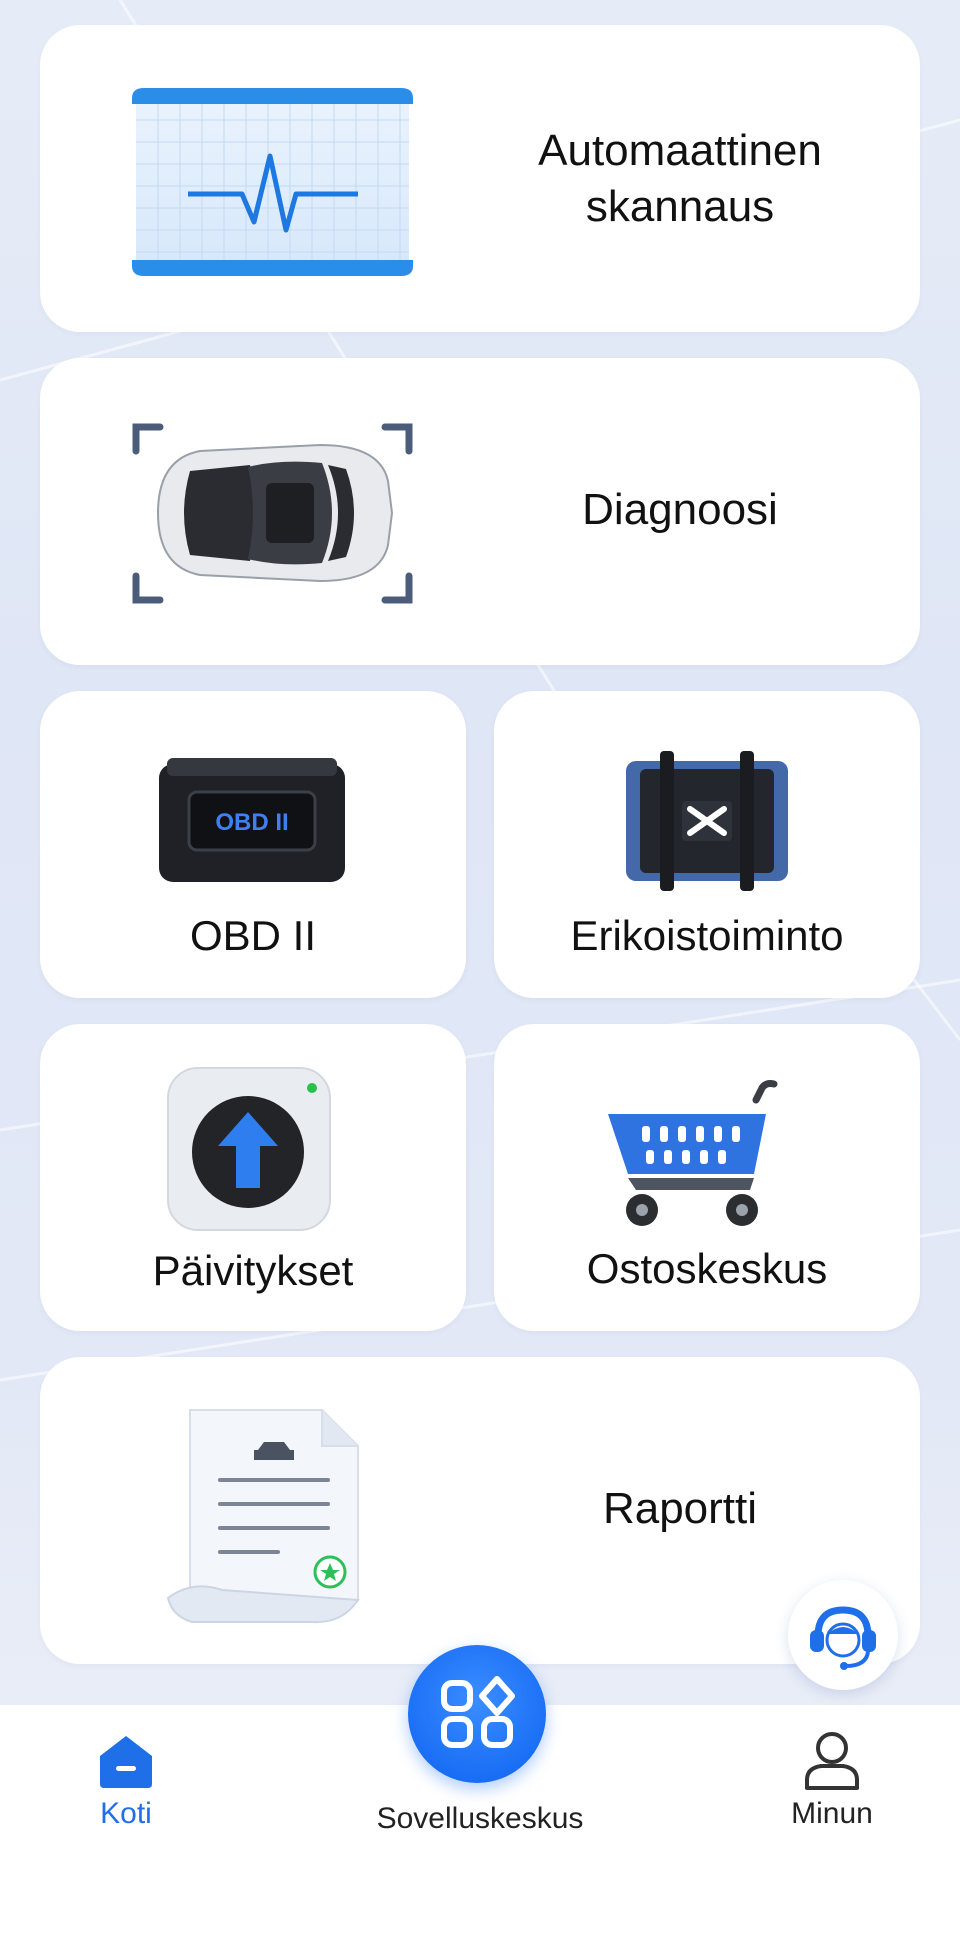 The height and width of the screenshot is (1941, 960). What do you see at coordinates (680, 509) in the screenshot?
I see `diagnosis-label: Diagnoosi` at bounding box center [680, 509].